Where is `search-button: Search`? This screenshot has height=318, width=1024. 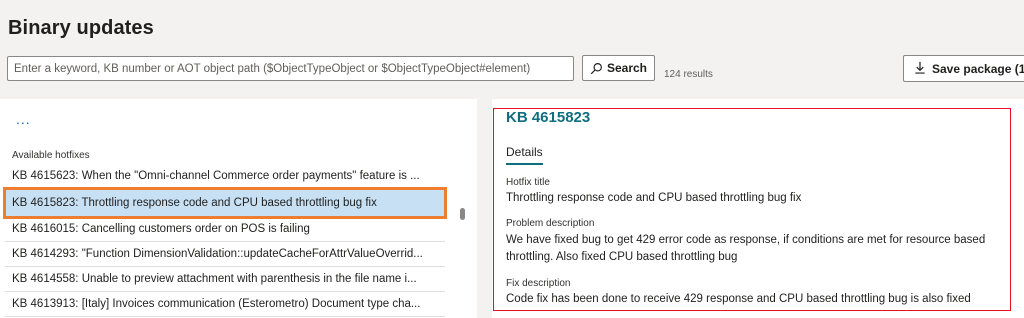
search-button: Search is located at coordinates (618, 68).